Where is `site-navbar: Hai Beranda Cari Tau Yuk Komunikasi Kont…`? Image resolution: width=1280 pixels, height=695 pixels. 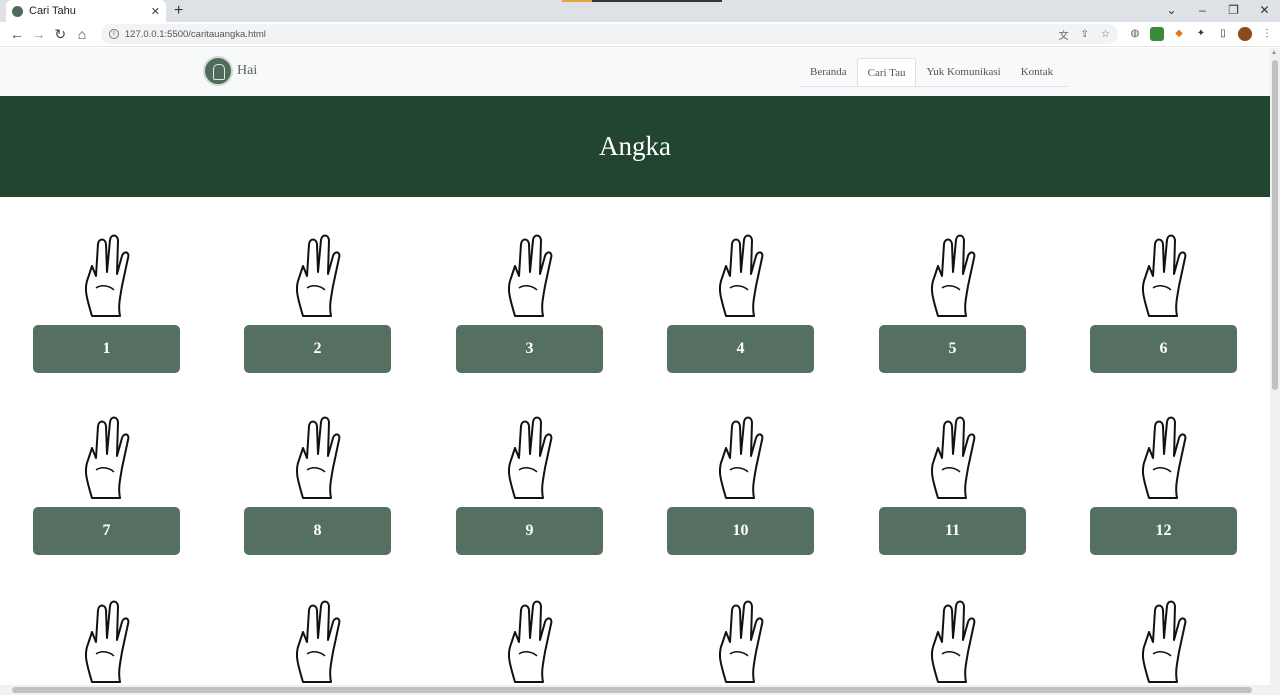
site-navbar: Hai Beranda Cari Tau Yuk Komunikasi Kont… is located at coordinates (635, 72).